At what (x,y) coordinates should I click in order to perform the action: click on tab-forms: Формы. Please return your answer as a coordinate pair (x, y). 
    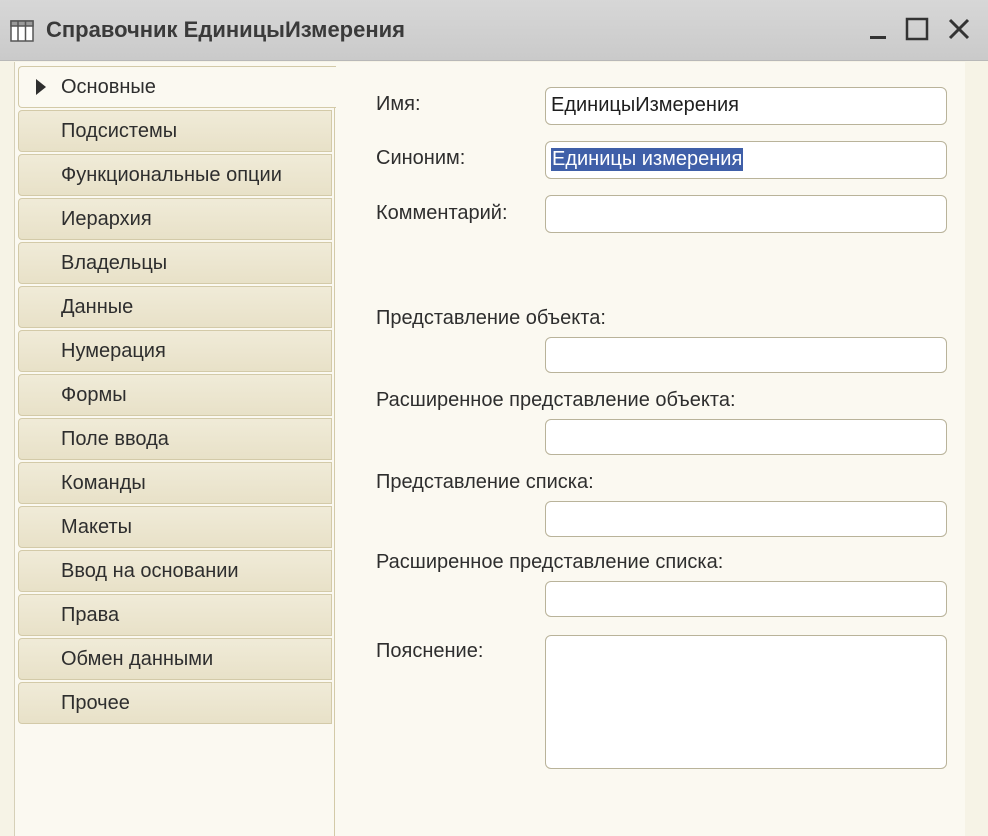
    Looking at the image, I should click on (175, 395).